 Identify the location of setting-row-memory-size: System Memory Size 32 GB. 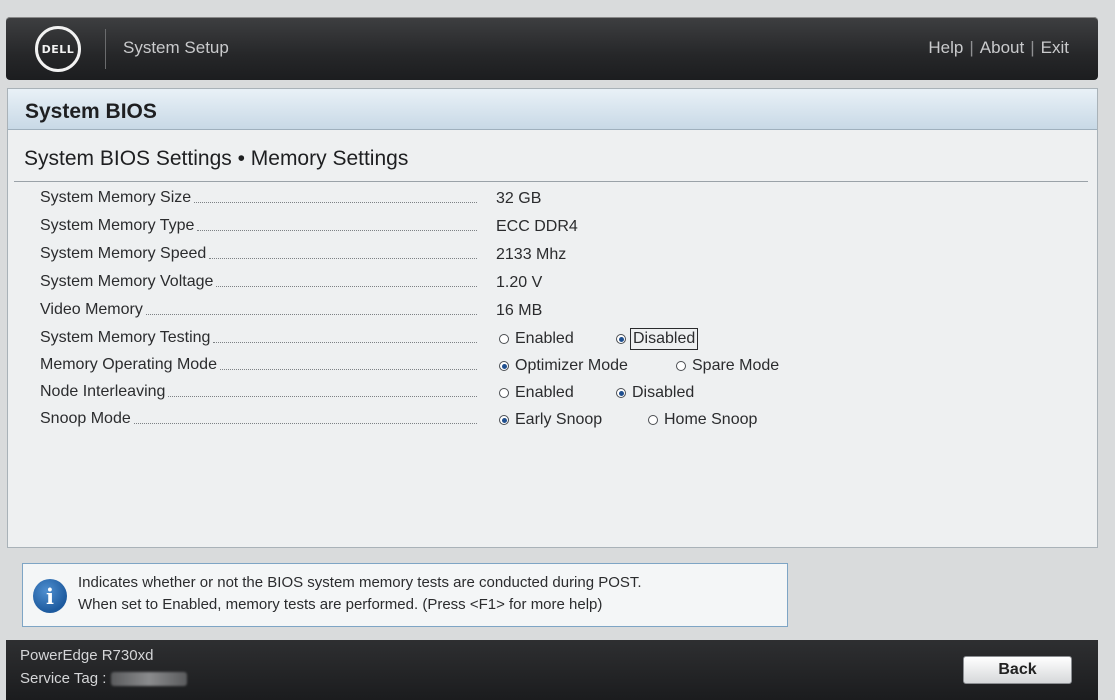
(552, 200).